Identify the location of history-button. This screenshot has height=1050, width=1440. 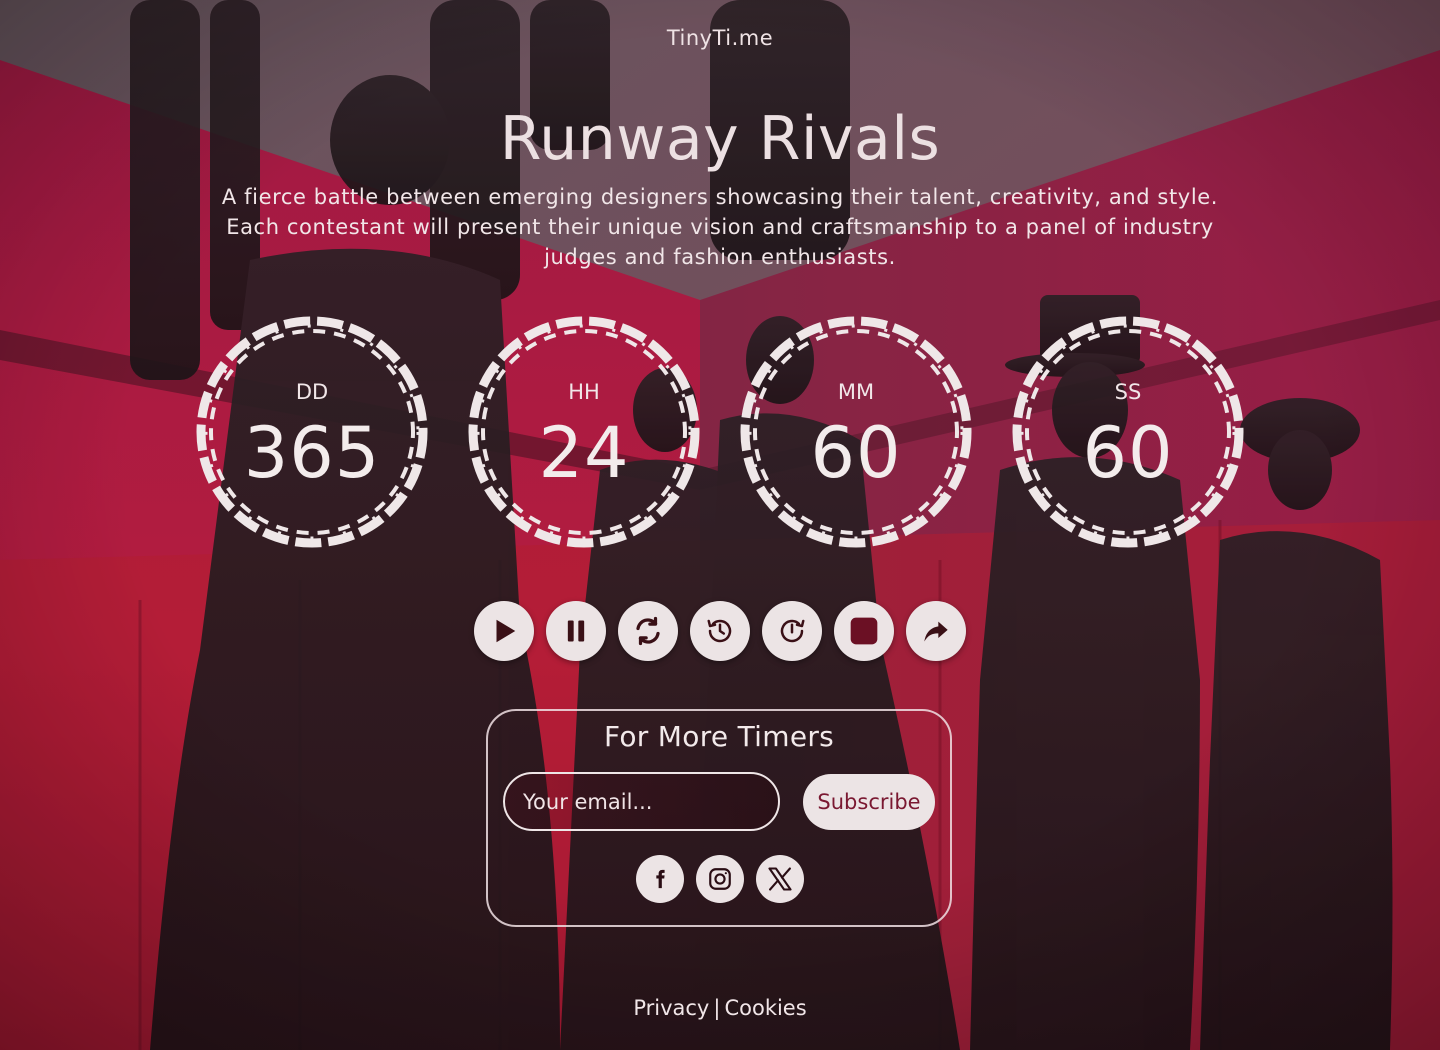
(720, 631).